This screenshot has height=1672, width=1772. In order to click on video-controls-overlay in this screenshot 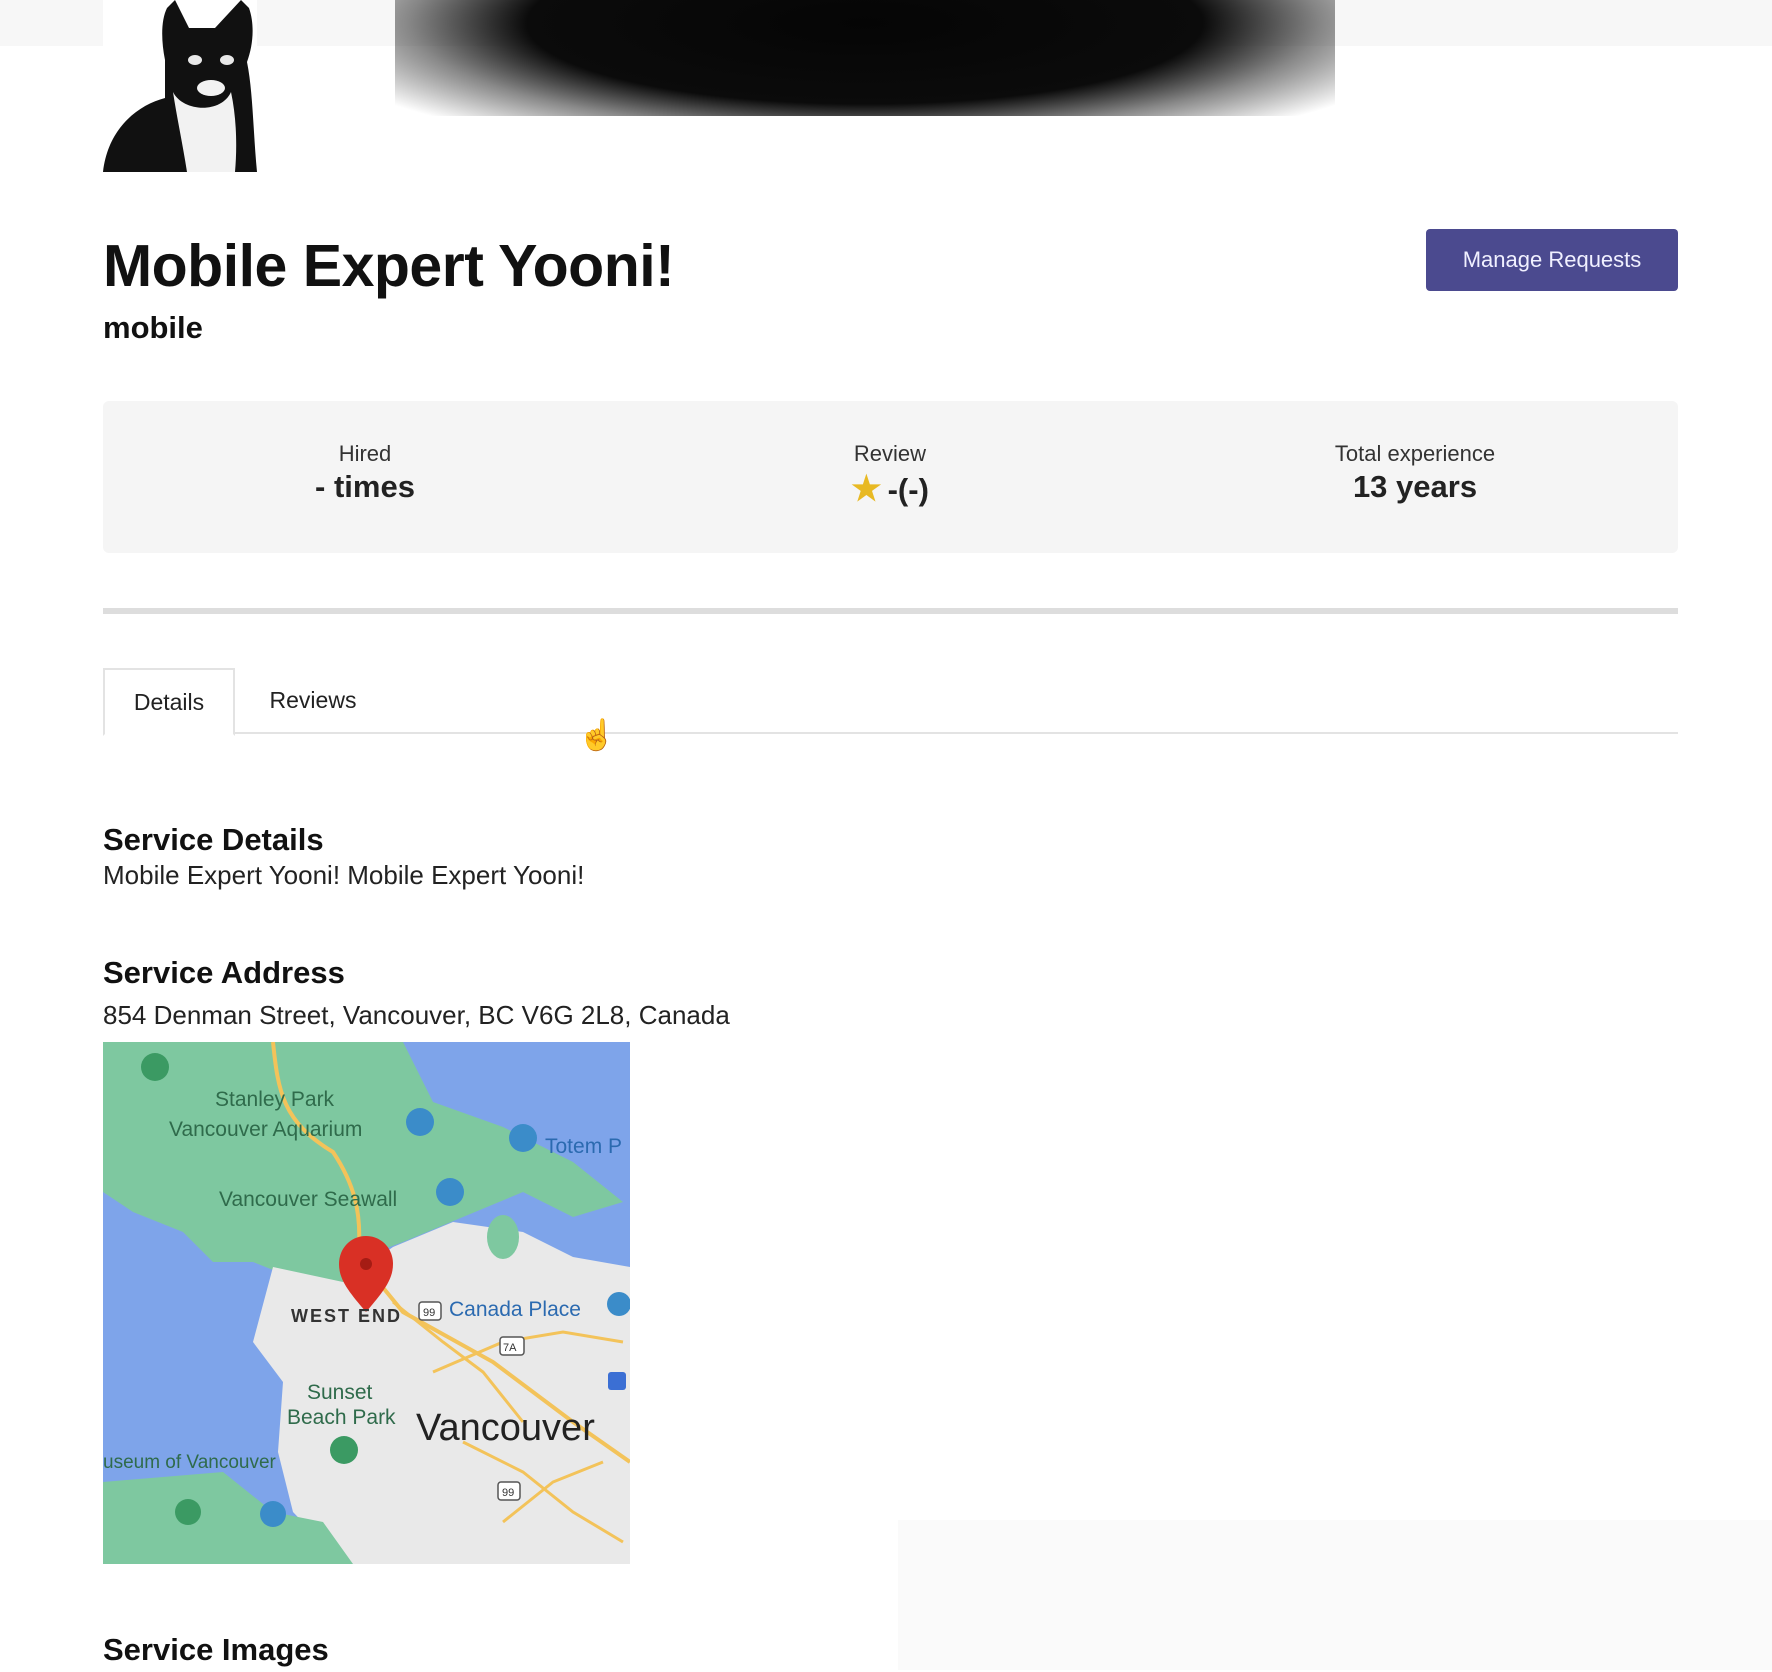, I will do `click(1335, 1595)`.